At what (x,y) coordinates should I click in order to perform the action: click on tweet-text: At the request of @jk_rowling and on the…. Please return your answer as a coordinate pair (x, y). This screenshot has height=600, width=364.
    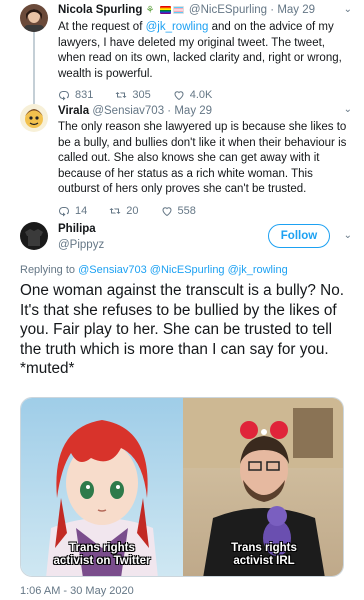
    Looking at the image, I should click on (200, 50).